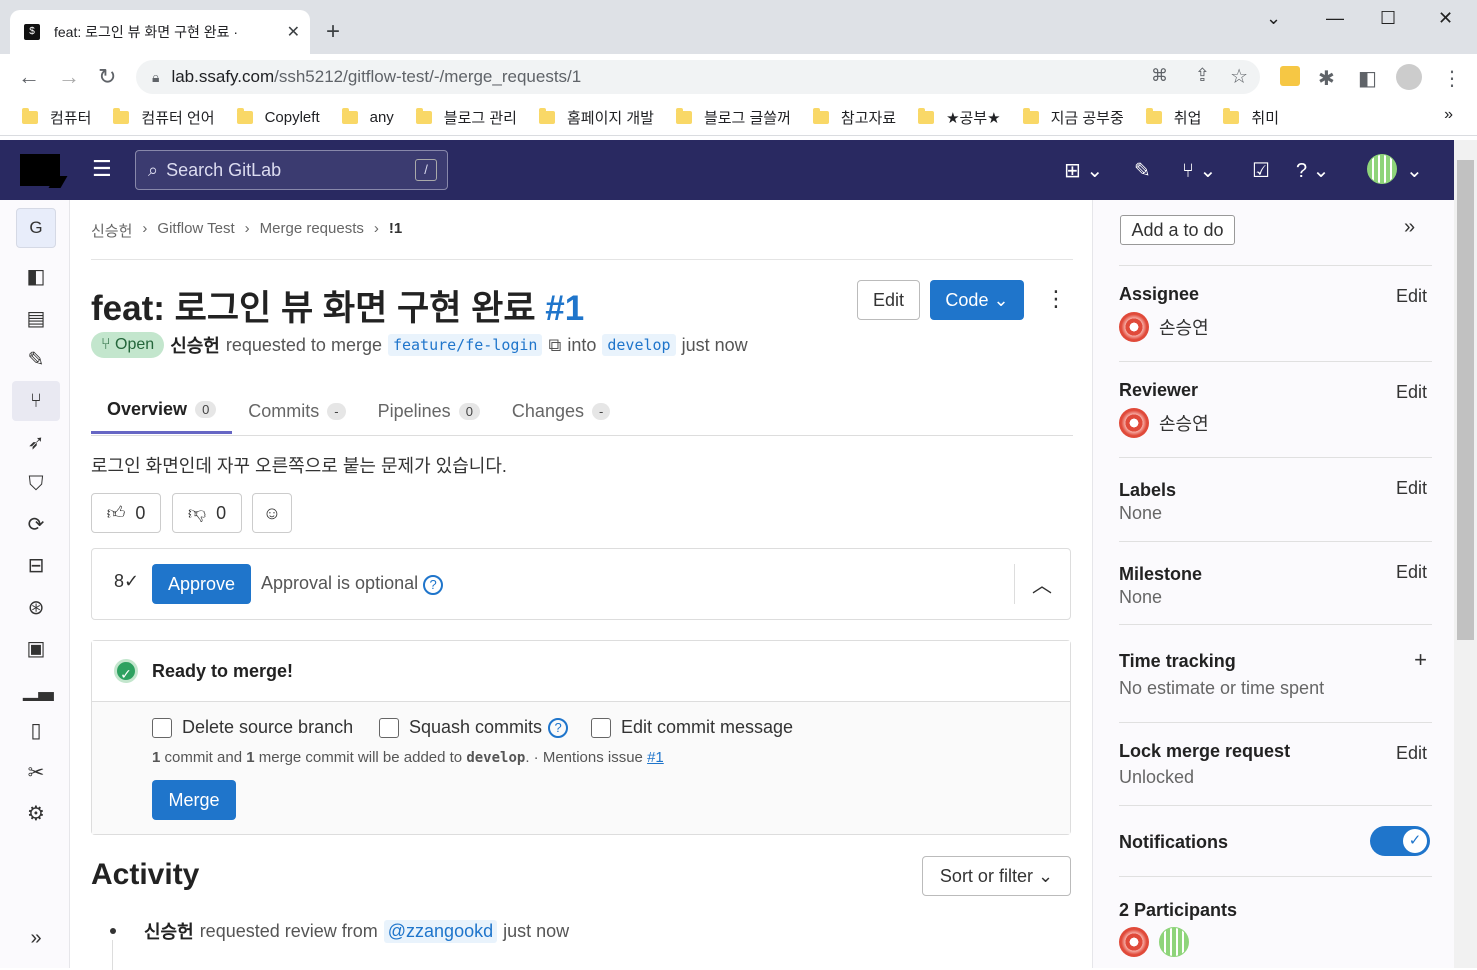 This screenshot has width=1477, height=970. Describe the element at coordinates (111, 230) in the screenshot. I see `breadcrumb-user: 신승헌` at that location.